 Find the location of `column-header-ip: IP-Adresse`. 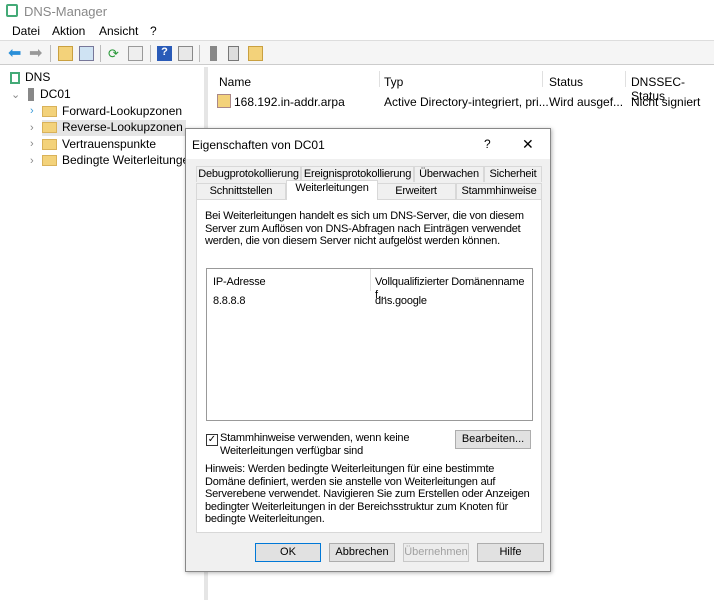

column-header-ip: IP-Adresse is located at coordinates (239, 282).